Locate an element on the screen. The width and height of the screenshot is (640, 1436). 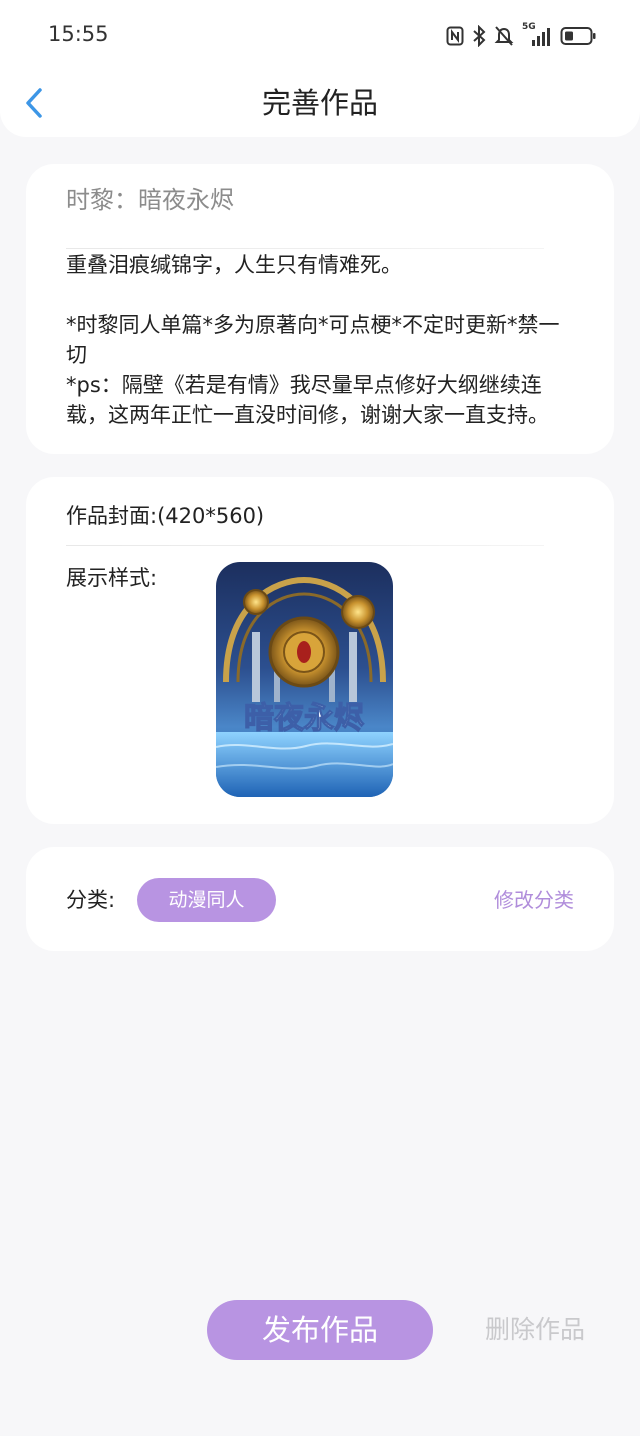
delete-button: 删除作品 is located at coordinates (535, 1330).